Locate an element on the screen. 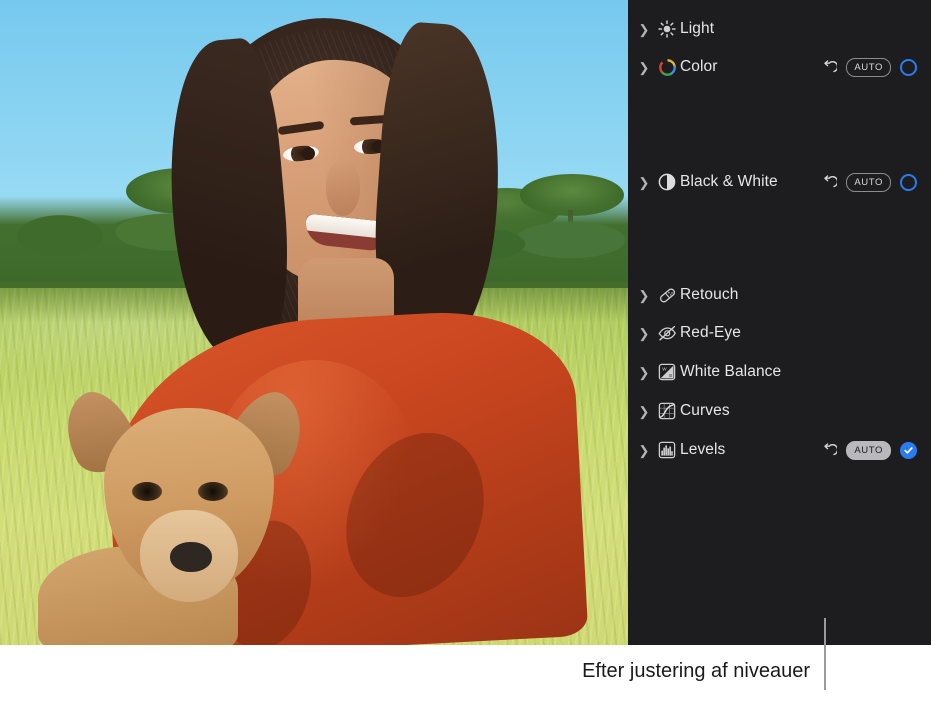  dog-eye-right is located at coordinates (213, 491).